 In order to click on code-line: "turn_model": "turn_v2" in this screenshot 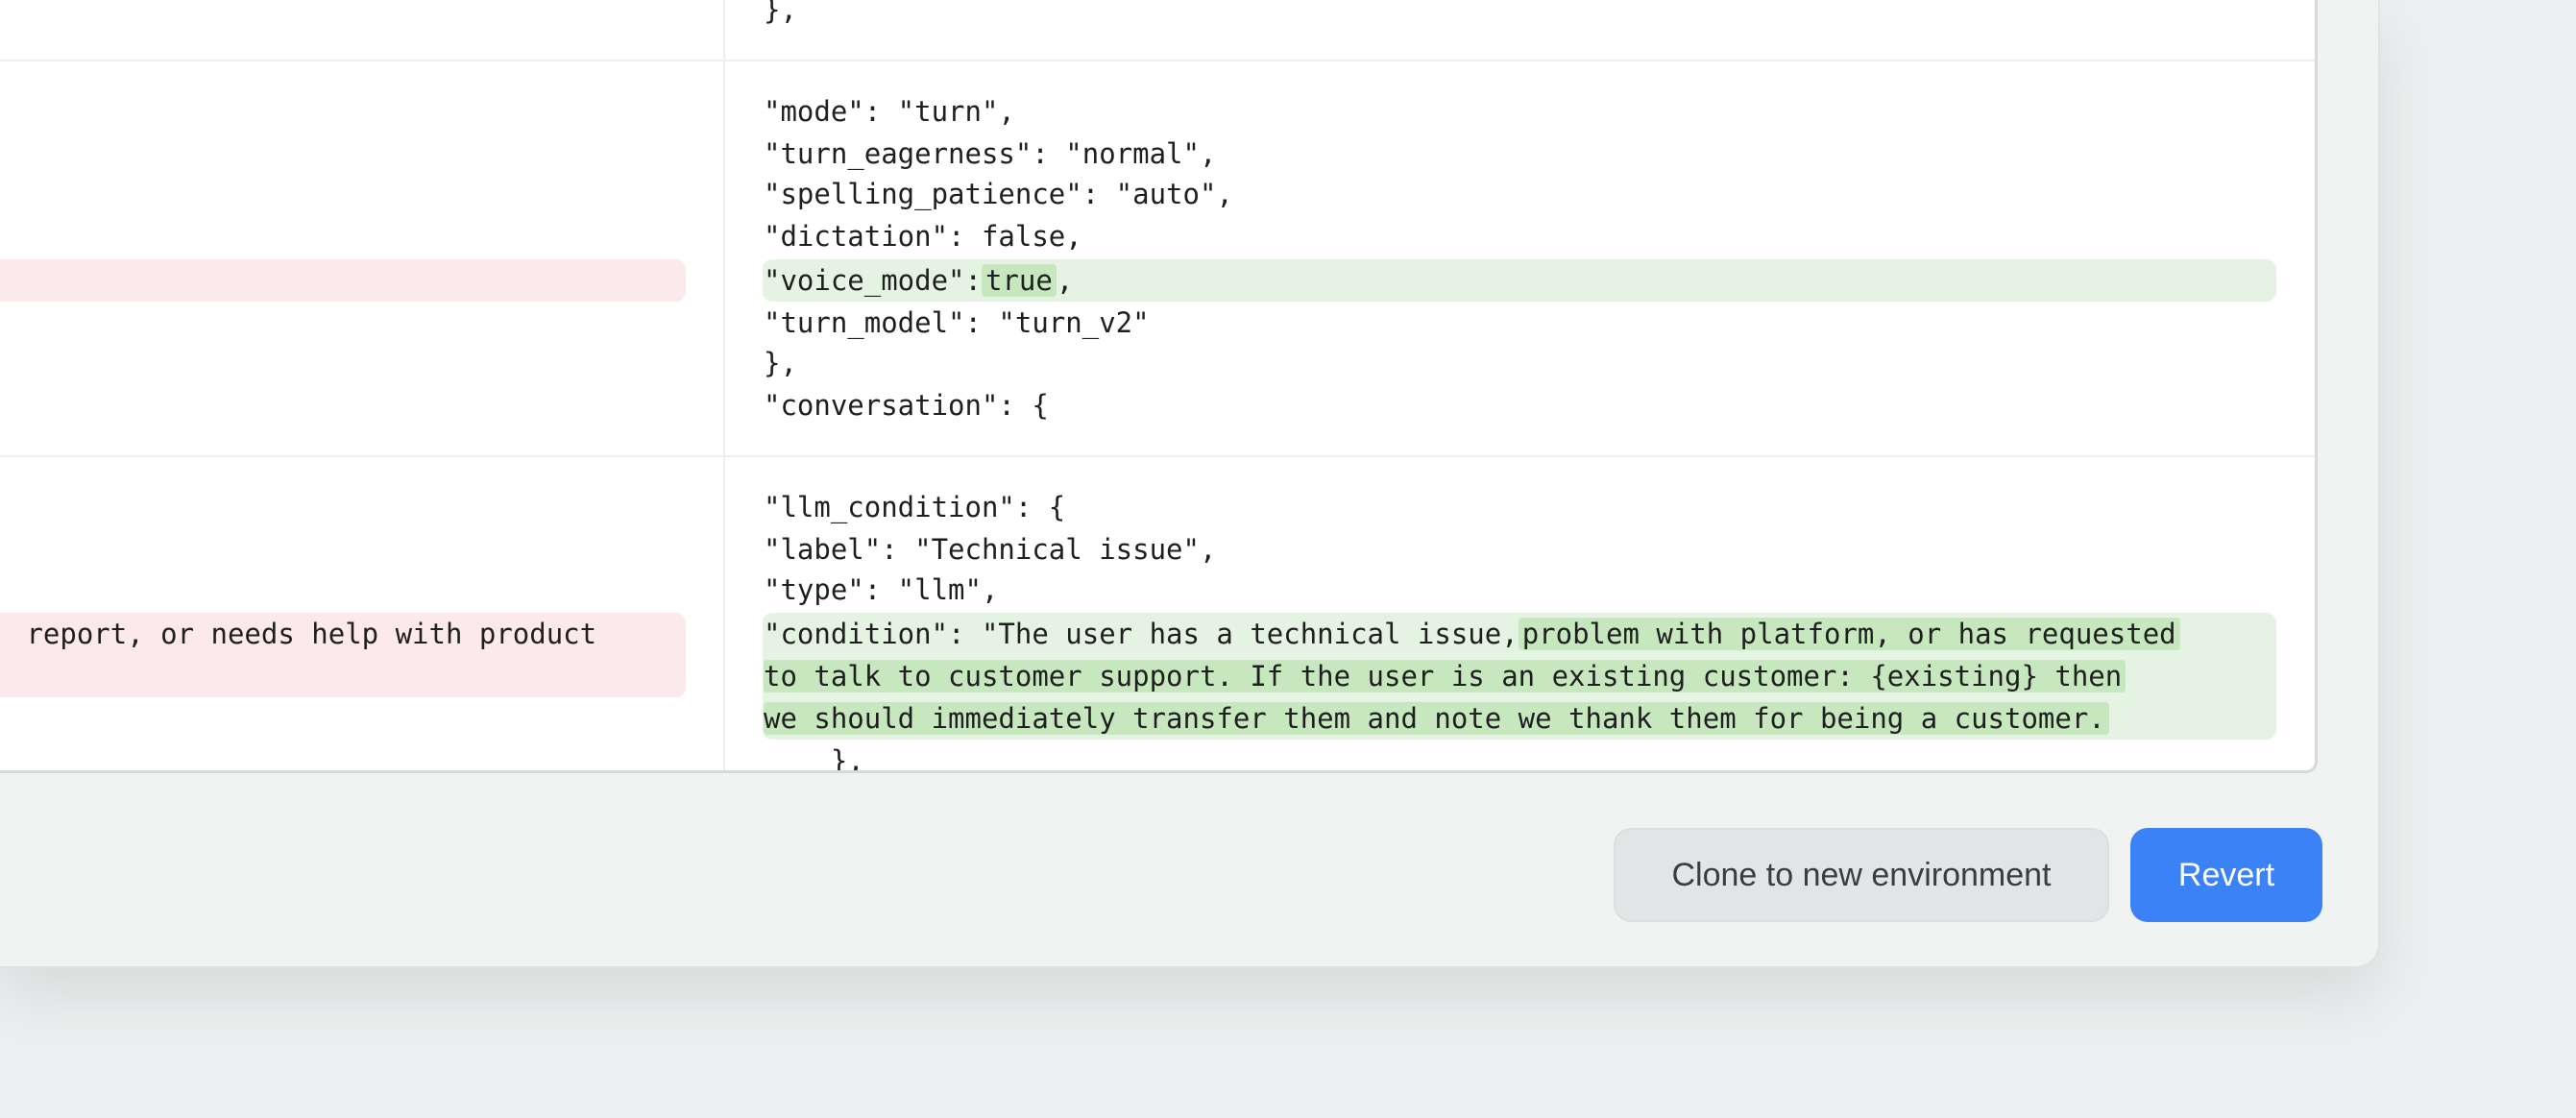, I will do `click(957, 322)`.